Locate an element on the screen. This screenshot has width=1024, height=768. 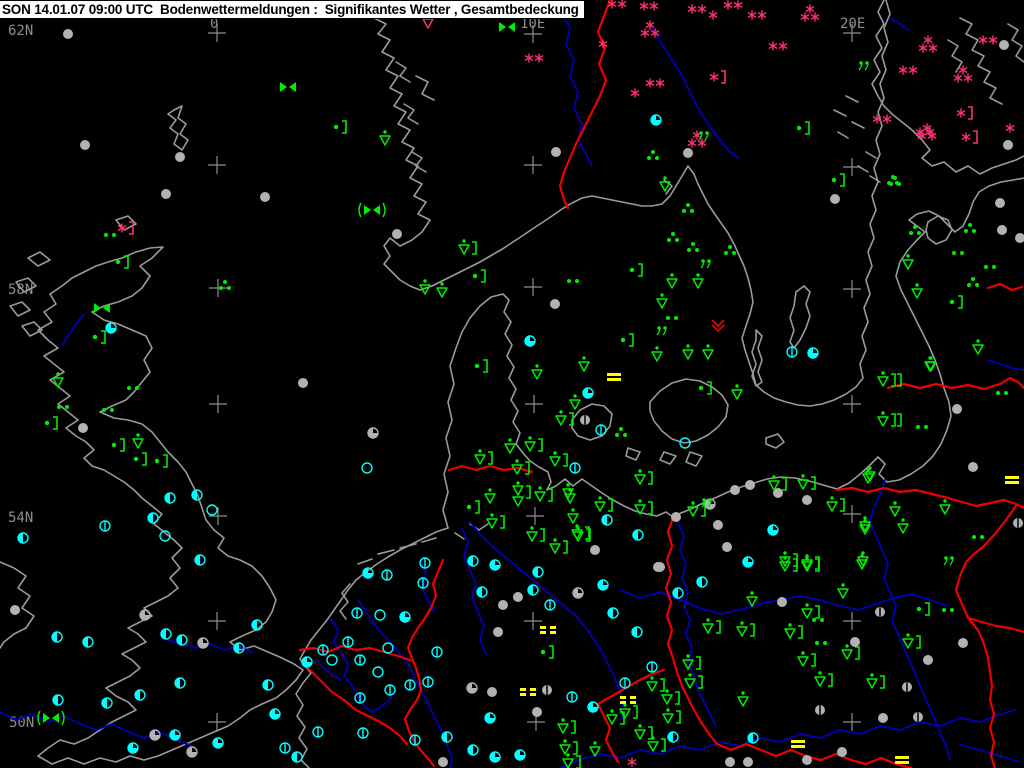
grid-label: 20E is located at coordinates (852, 24).